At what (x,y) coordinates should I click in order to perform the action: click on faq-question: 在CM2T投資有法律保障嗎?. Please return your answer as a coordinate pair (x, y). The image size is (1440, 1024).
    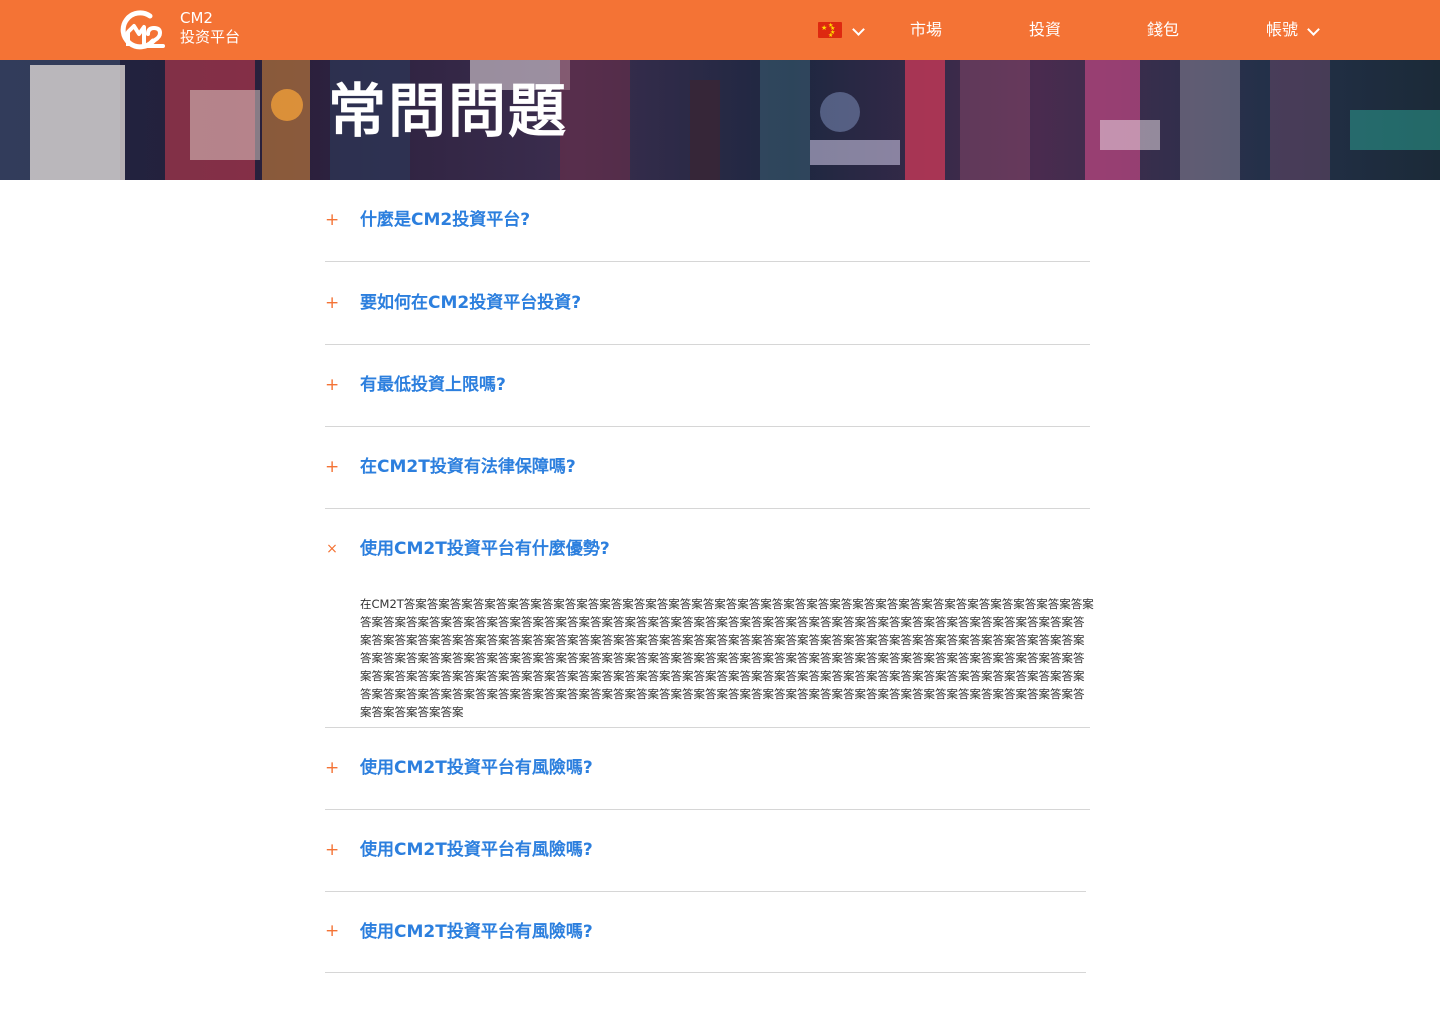
    Looking at the image, I should click on (468, 467).